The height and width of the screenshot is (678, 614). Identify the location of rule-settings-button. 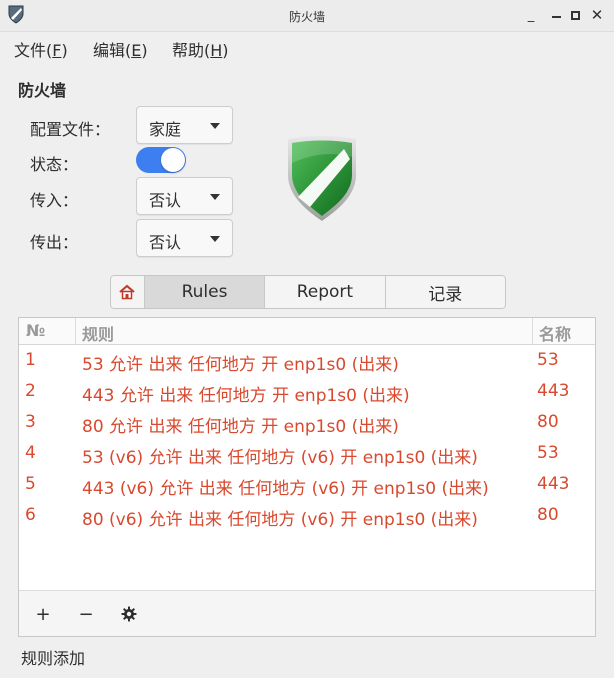
(129, 614).